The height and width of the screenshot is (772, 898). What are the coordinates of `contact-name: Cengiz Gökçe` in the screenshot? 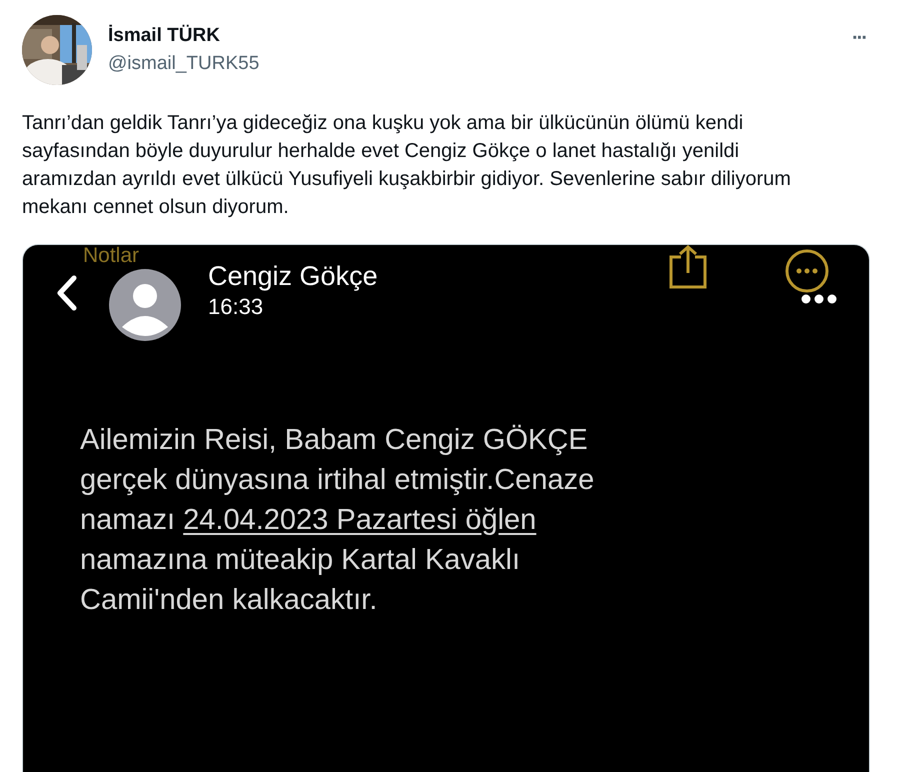 It's located at (293, 276).